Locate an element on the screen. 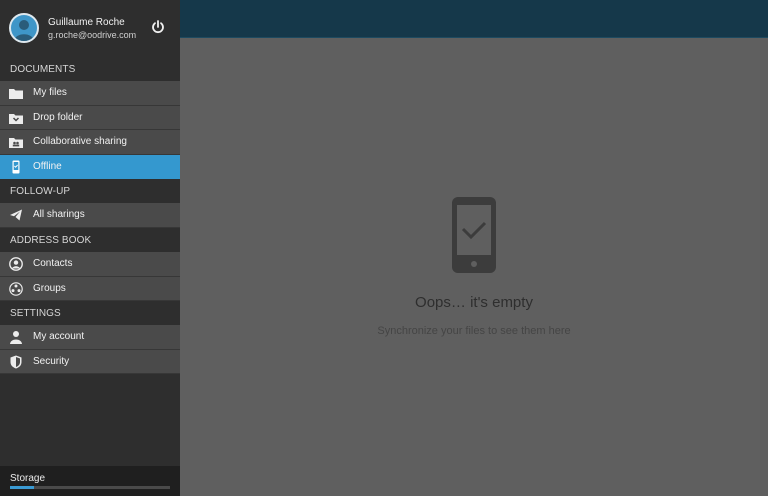 This screenshot has width=768, height=496. sidebar-item-label: Collaborative sharing is located at coordinates (80, 142).